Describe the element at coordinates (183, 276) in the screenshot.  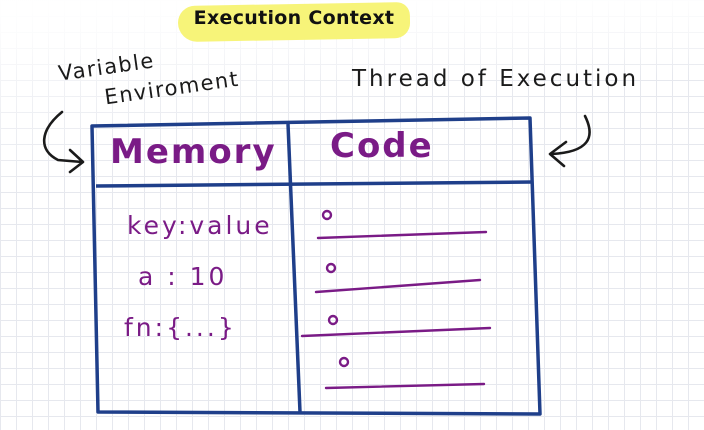
I see `memory-row: a : 10` at that location.